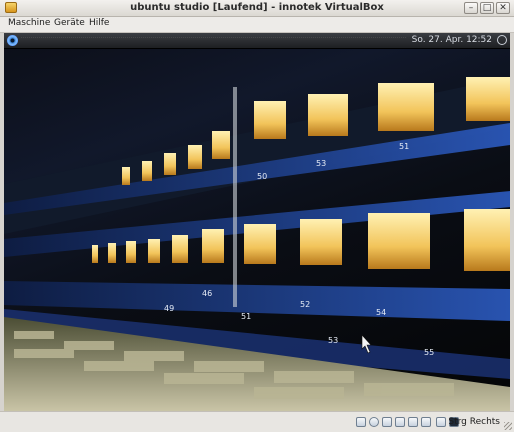 The width and height of the screenshot is (514, 432). Describe the element at coordinates (374, 422) in the screenshot. I see `cdrom-icon` at that location.